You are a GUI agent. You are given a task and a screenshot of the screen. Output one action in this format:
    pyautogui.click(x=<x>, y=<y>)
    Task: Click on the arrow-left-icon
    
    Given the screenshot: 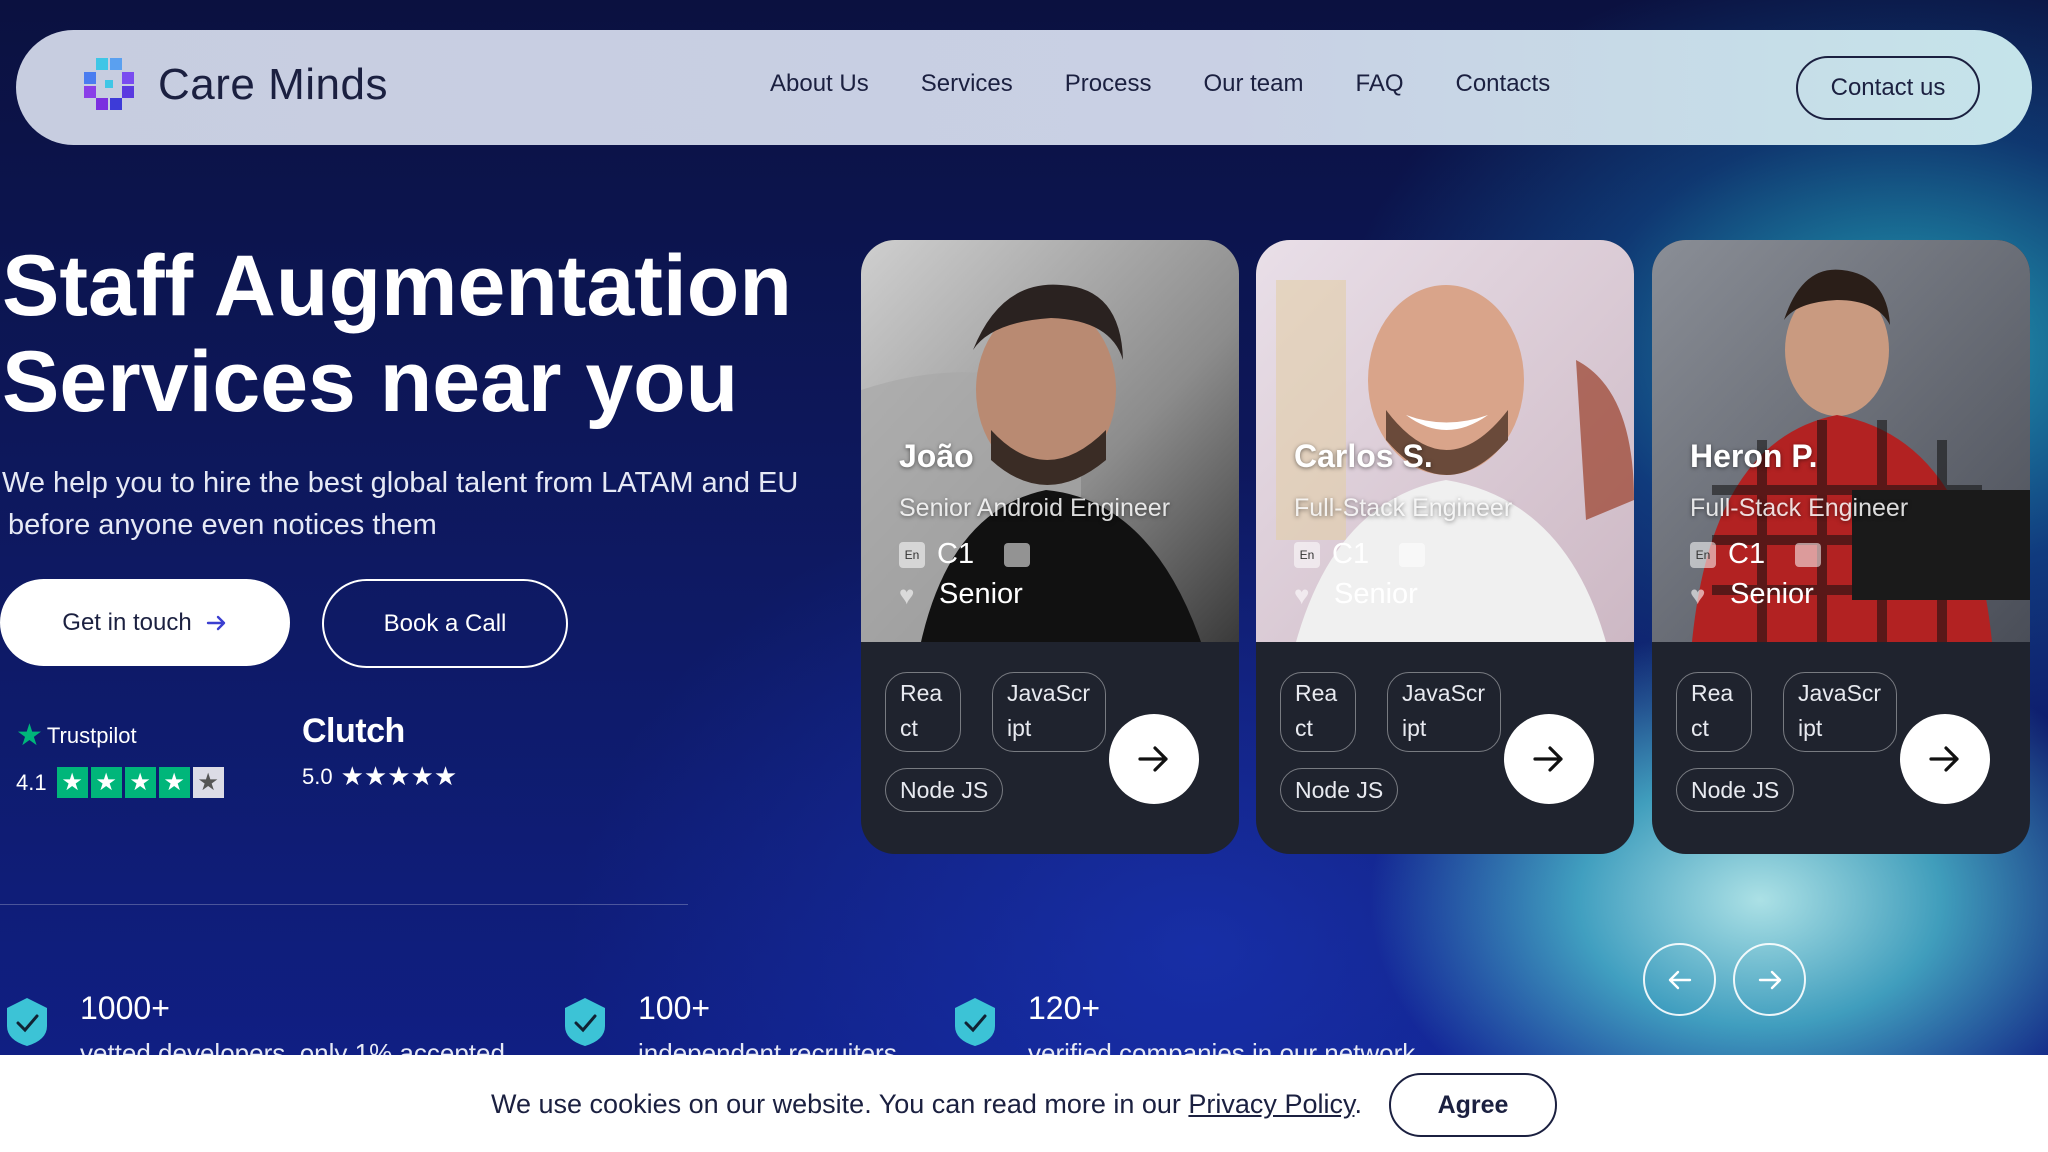 What is the action you would take?
    pyautogui.click(x=1679, y=979)
    